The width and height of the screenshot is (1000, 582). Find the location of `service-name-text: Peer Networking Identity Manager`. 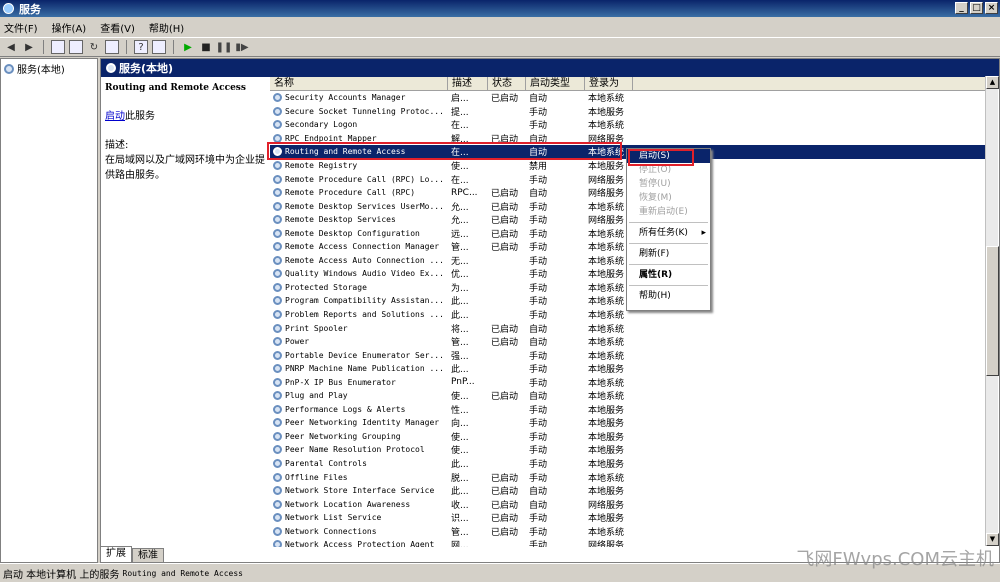

service-name-text: Peer Networking Identity Manager is located at coordinates (362, 423).